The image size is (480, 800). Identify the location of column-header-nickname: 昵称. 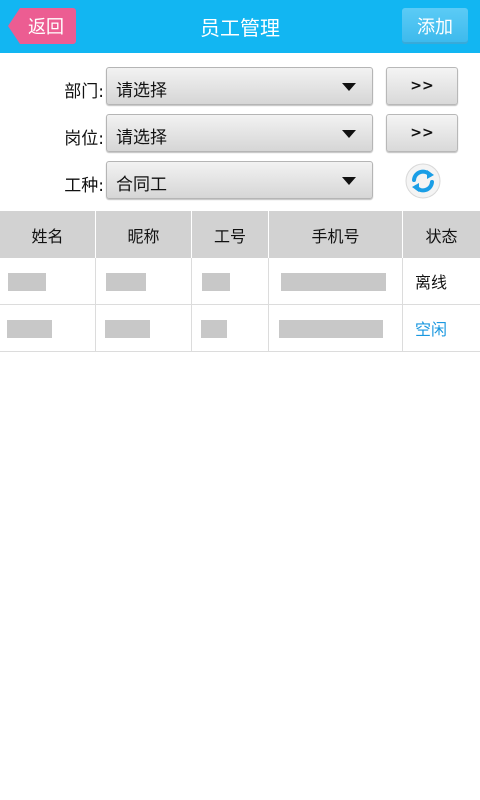
(144, 234).